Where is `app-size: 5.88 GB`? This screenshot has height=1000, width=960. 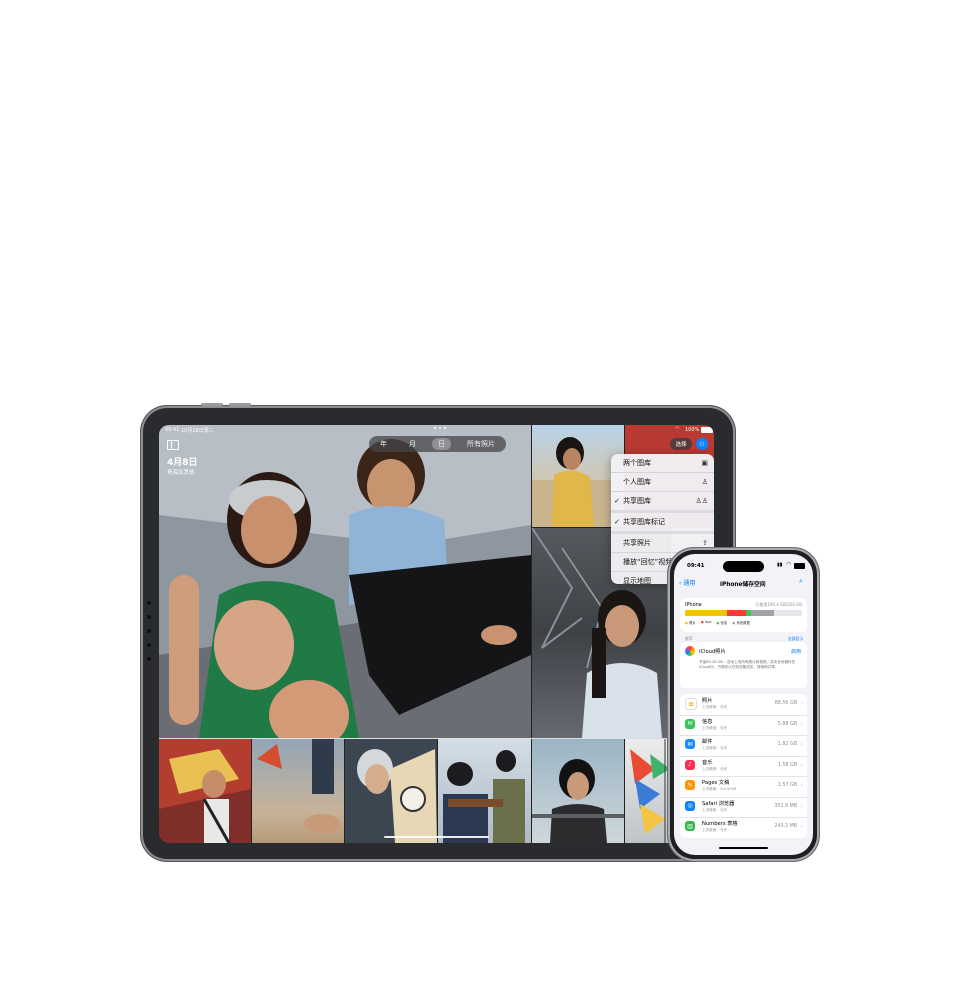 app-size: 5.88 GB is located at coordinates (787, 724).